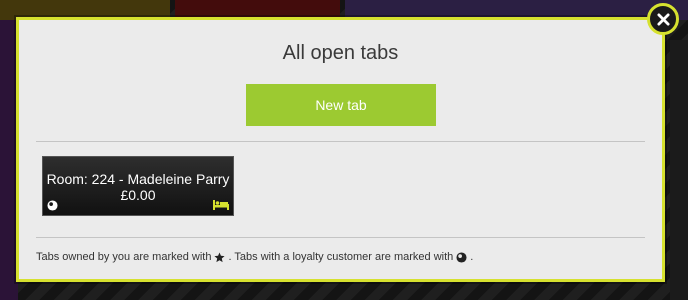 This screenshot has height=300, width=688. What do you see at coordinates (138, 179) in the screenshot?
I see `tab-name: Room: 224 - Madeleine Parry` at bounding box center [138, 179].